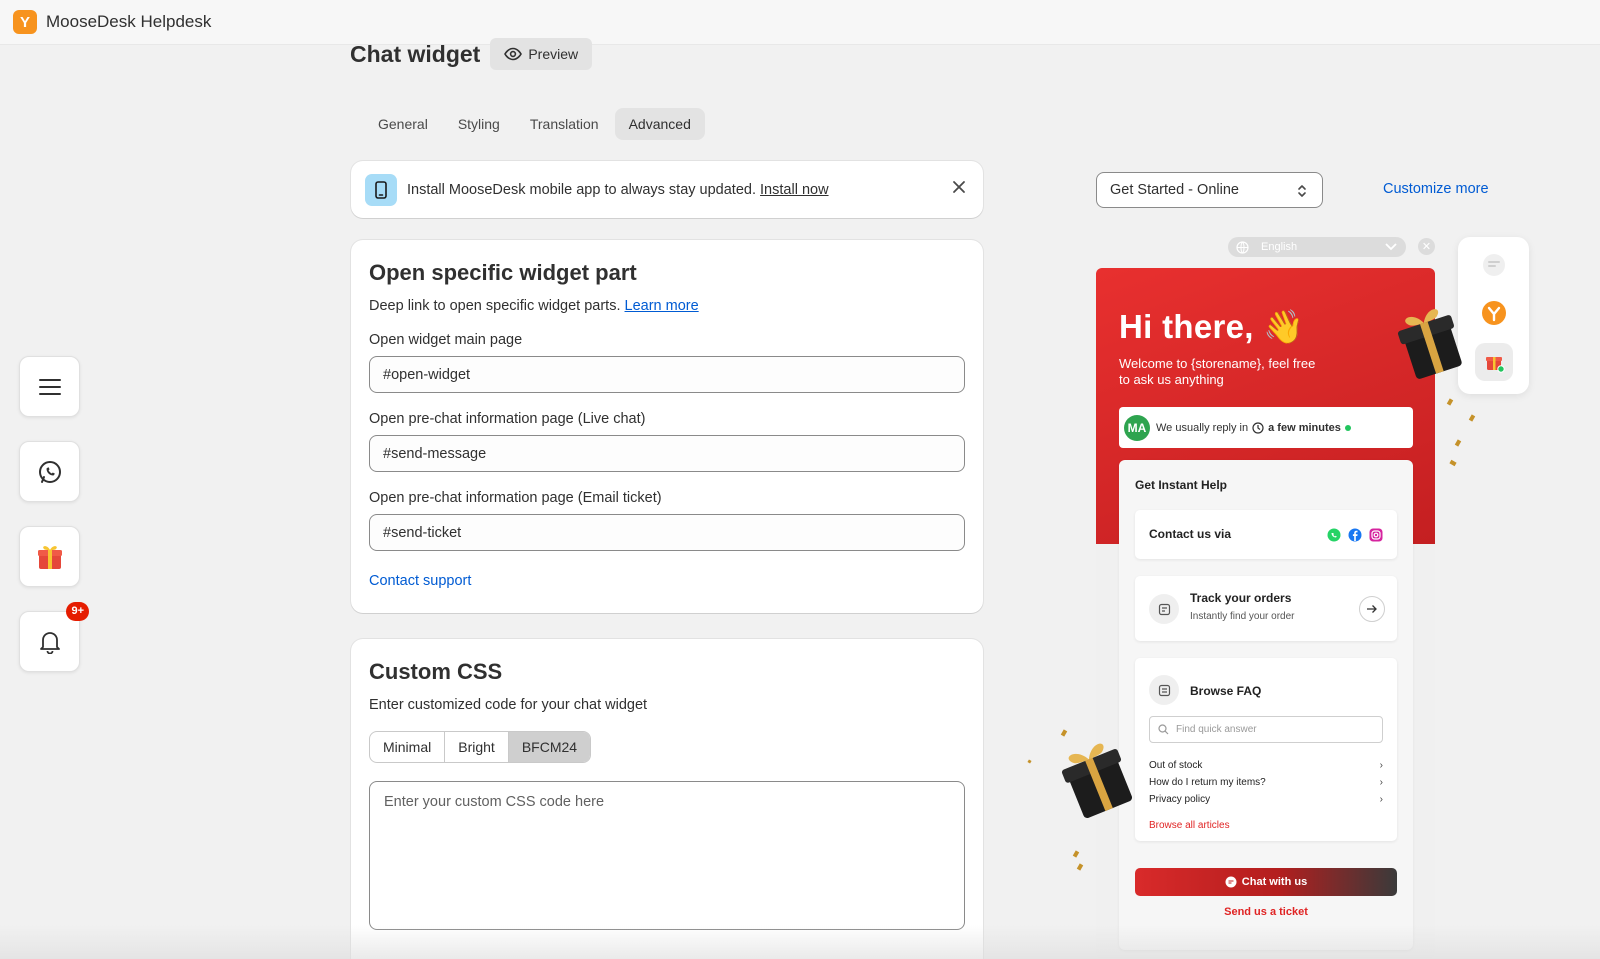 This screenshot has width=1600, height=959. Describe the element at coordinates (1266, 912) in the screenshot. I see `send-ticket-link: Send us a ticket` at that location.